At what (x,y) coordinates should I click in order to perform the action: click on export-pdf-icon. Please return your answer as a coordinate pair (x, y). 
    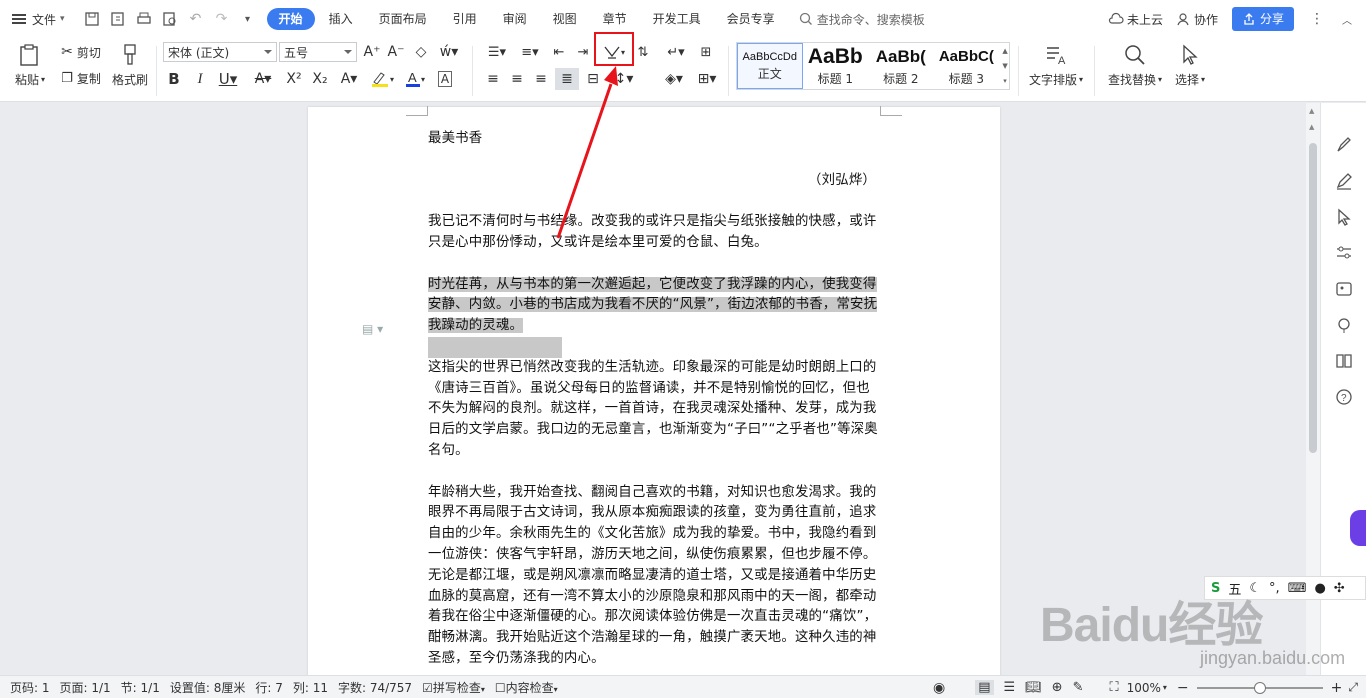
    Looking at the image, I should click on (118, 19).